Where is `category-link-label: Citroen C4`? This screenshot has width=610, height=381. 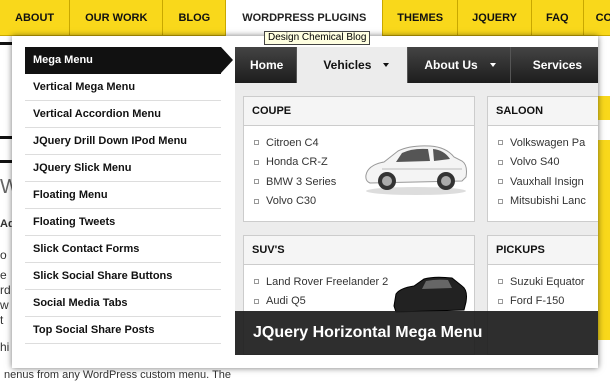 category-link-label: Citroen C4 is located at coordinates (292, 142).